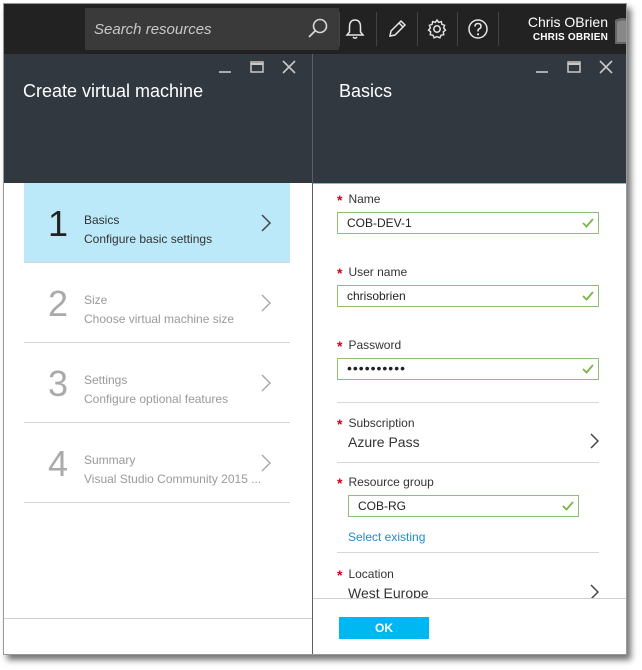 Image resolution: width=642 pixels, height=670 pixels. I want to click on name-field: * Name COB-DEV-1, so click(468, 212).